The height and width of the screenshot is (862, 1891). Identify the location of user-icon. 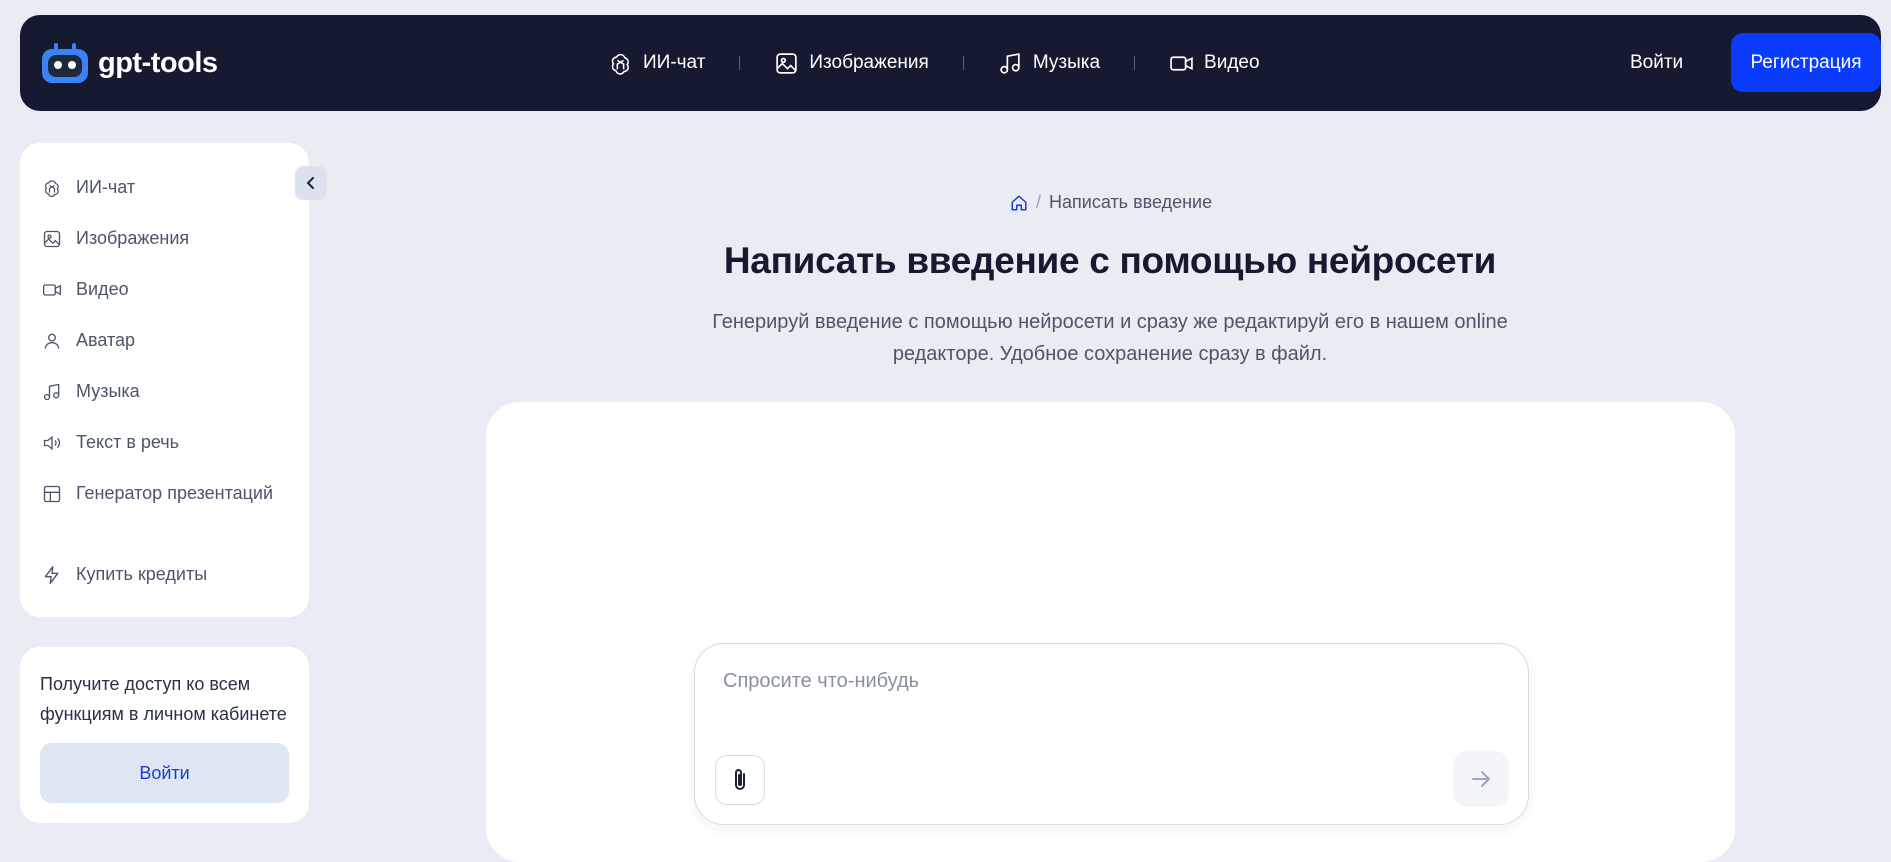
(52, 341).